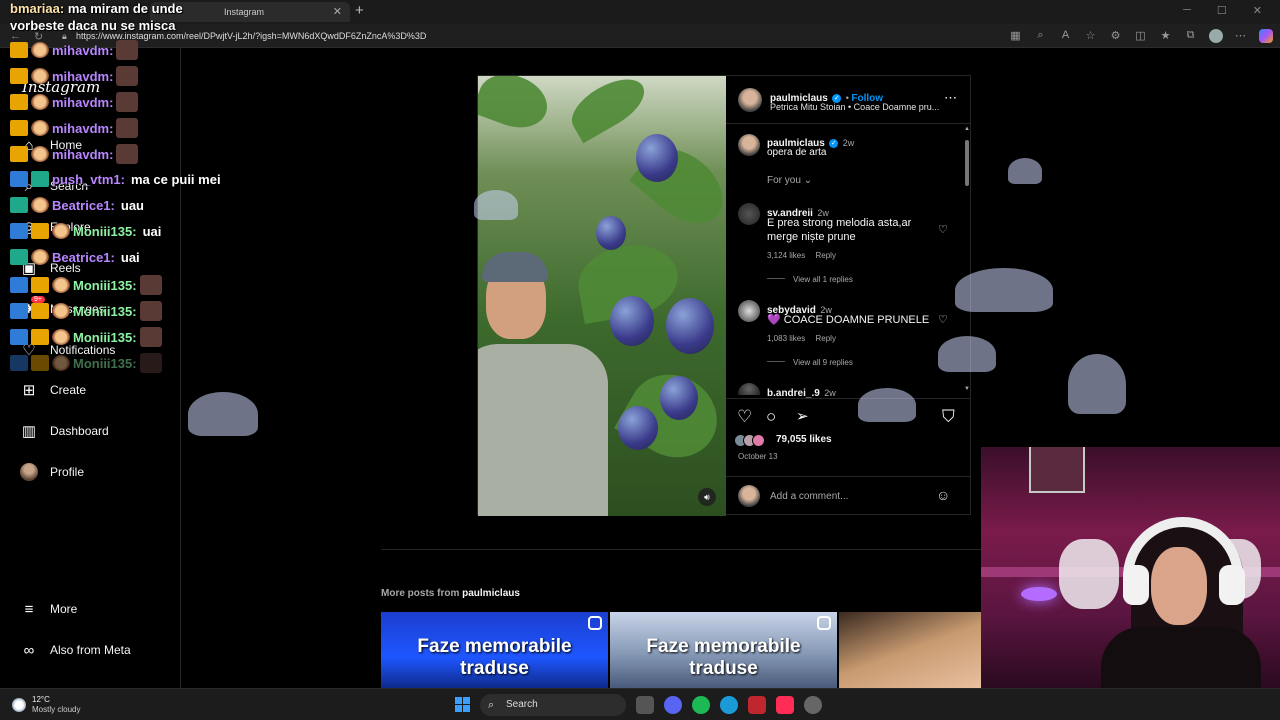  Describe the element at coordinates (37, 8) in the screenshot. I see `chat-username: bmariaa:` at that location.